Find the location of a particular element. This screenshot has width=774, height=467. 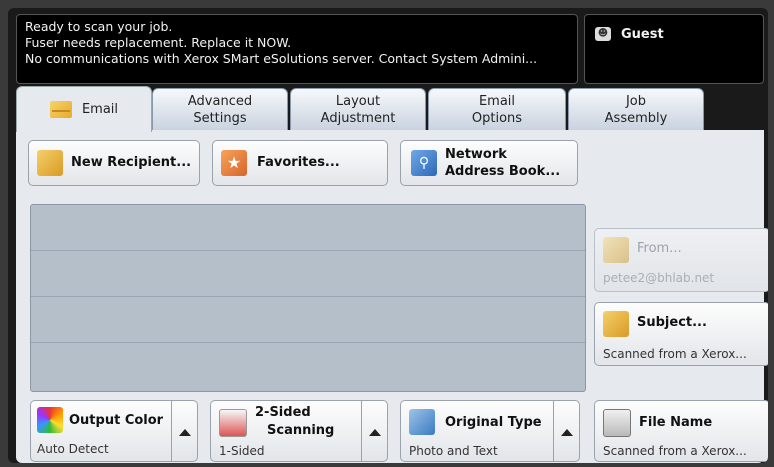

two-sided-value: 1-Sided is located at coordinates (242, 451).